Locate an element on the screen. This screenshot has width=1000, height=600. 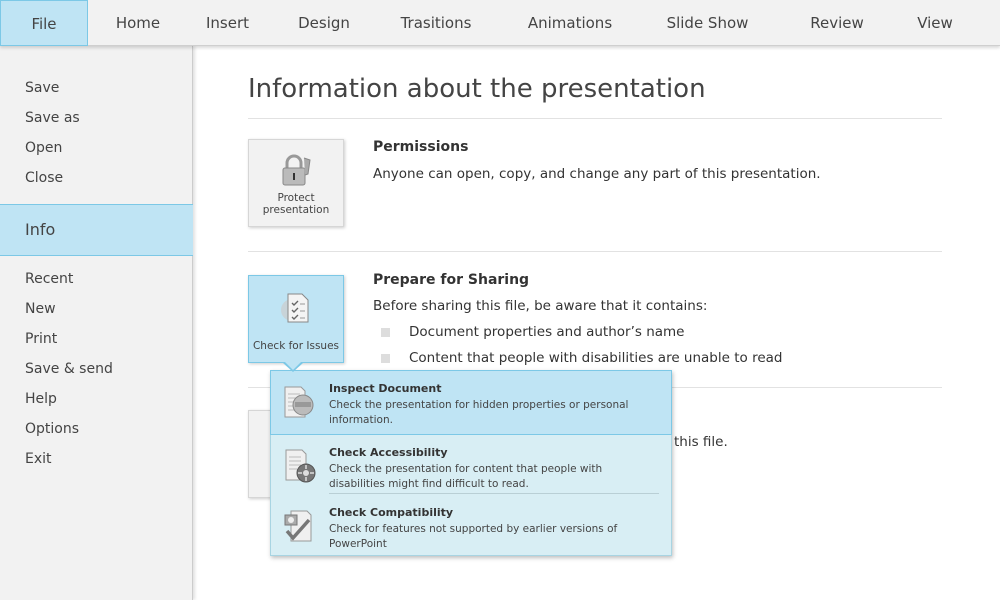
permissions-title: Permissions is located at coordinates (421, 147).